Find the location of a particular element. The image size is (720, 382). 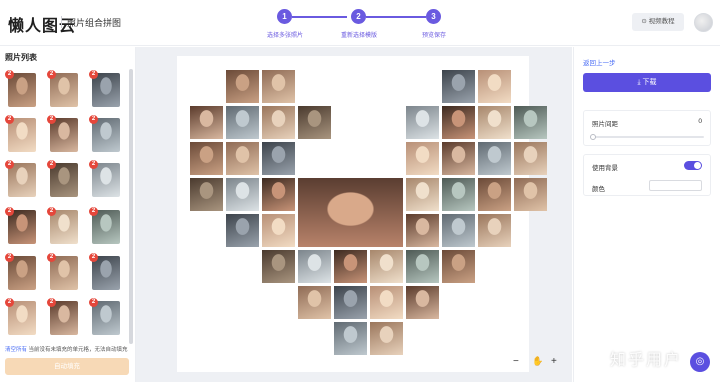

help-button: ◎ is located at coordinates (700, 362).